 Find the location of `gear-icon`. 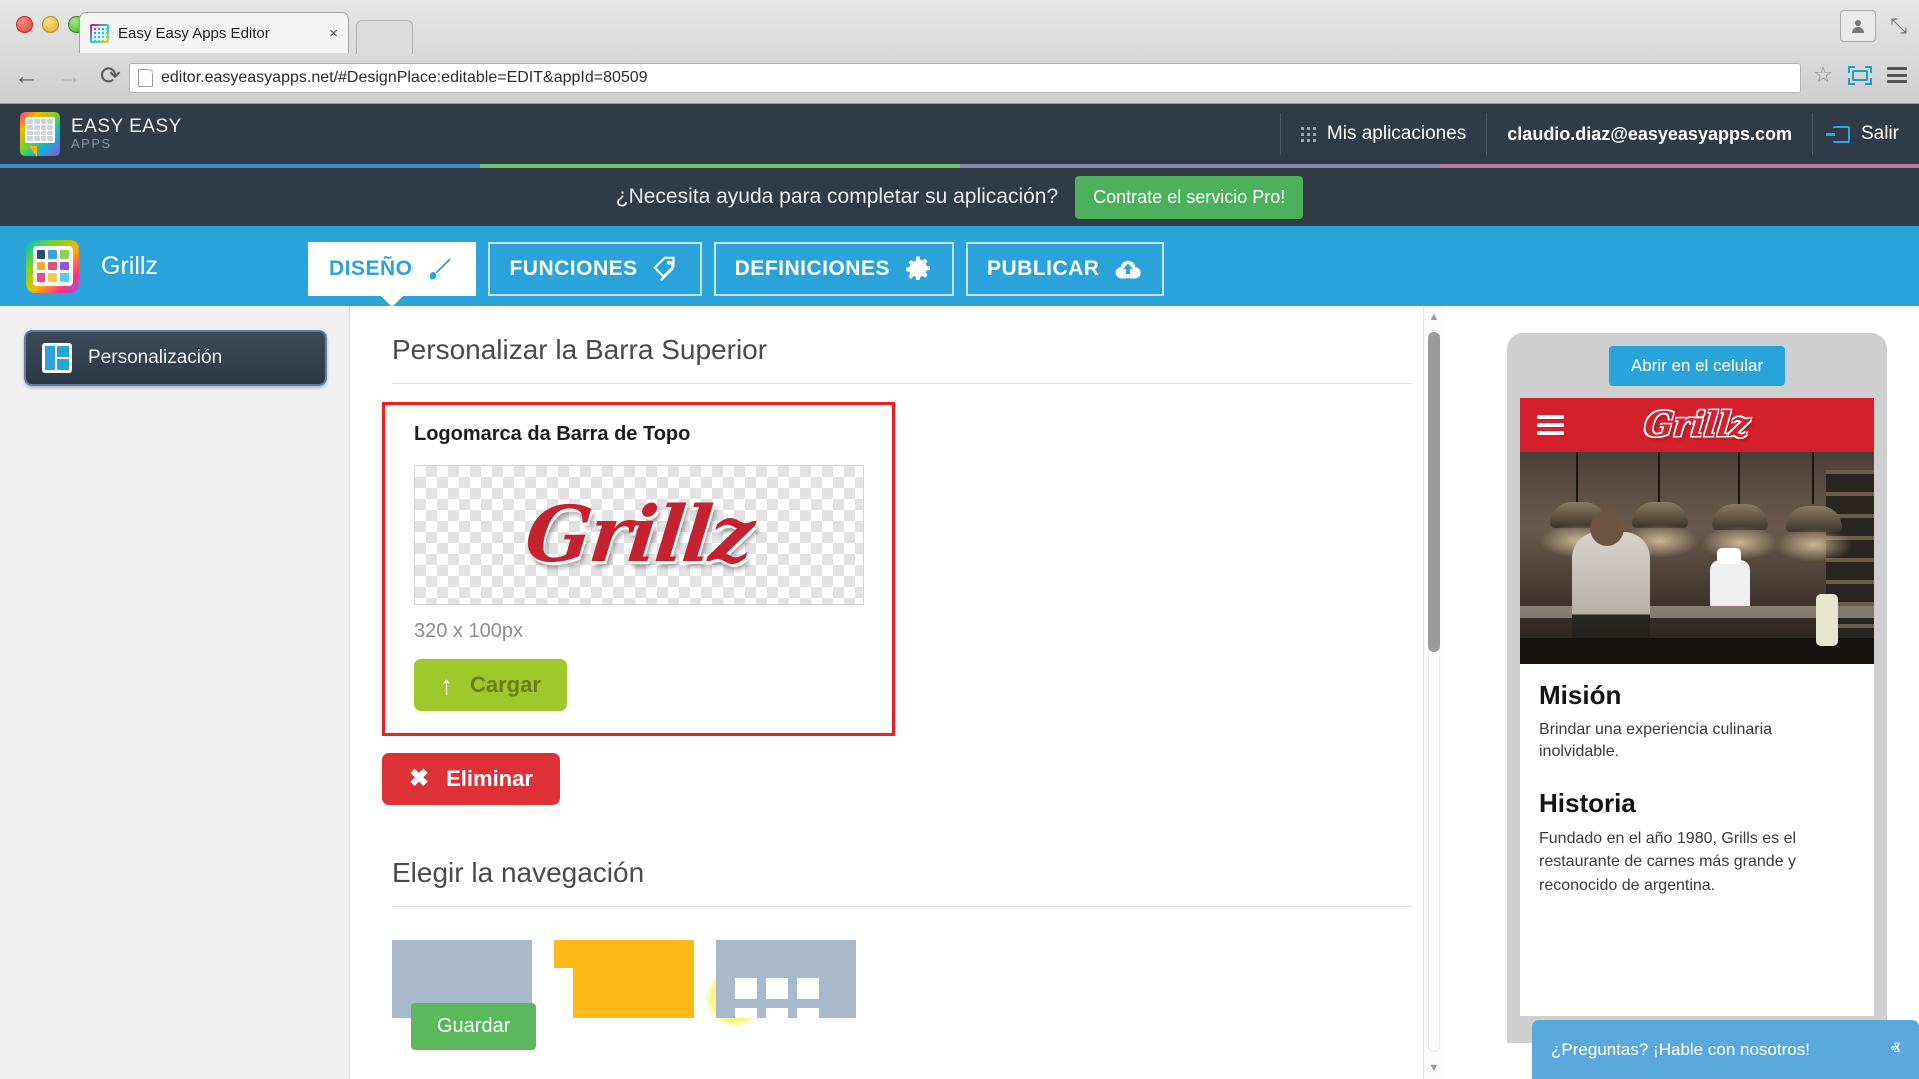

gear-icon is located at coordinates (918, 268).